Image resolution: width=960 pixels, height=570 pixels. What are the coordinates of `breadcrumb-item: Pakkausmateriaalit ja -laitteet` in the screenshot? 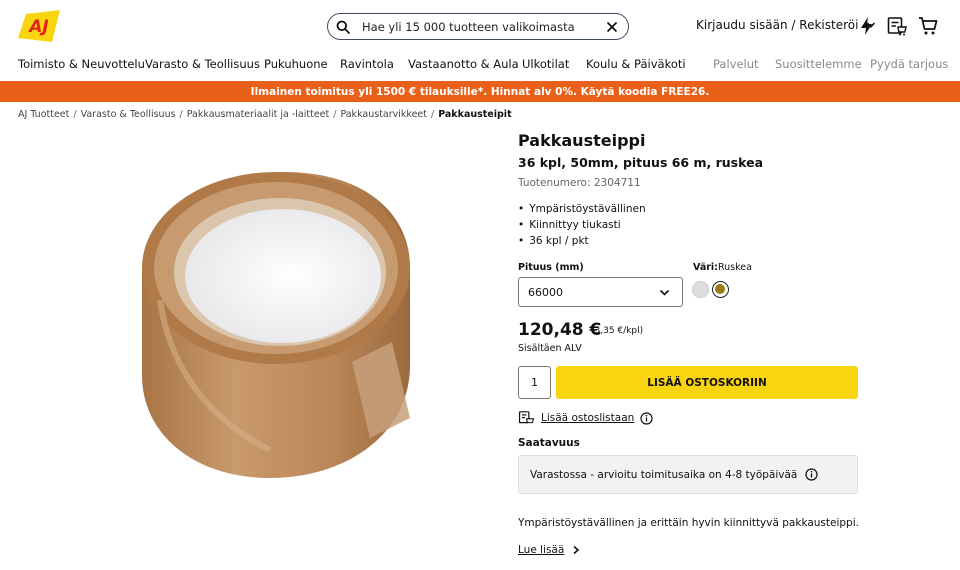 It's located at (258, 114).